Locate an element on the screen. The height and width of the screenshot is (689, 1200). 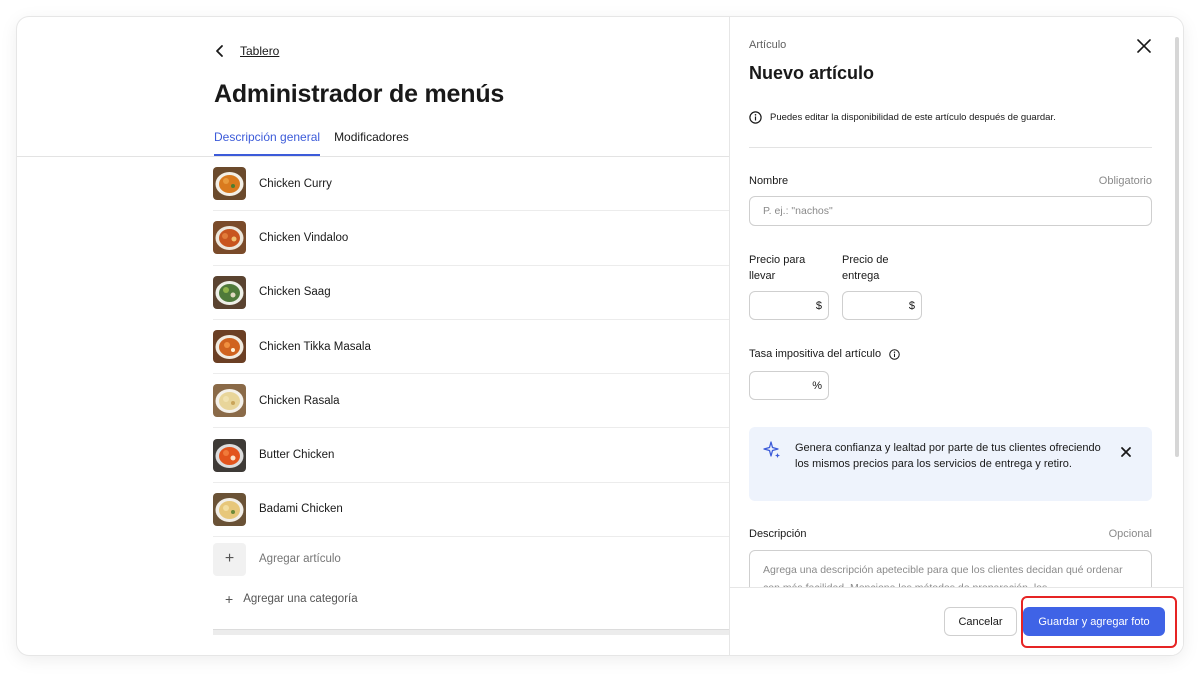
item-name: Chicken Saag is located at coordinates (295, 292).